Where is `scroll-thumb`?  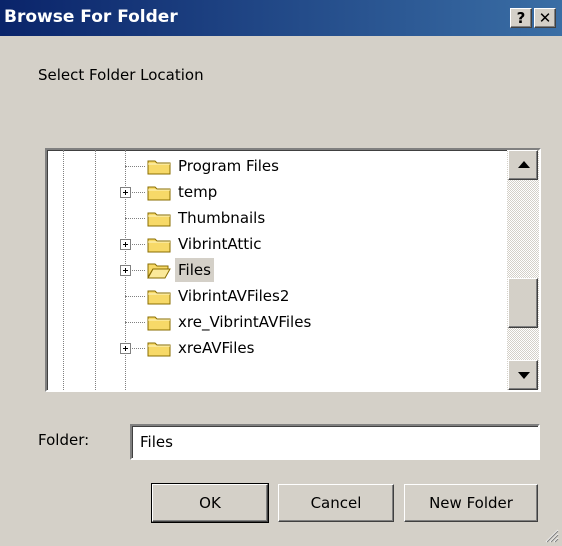
scroll-thumb is located at coordinates (523, 303).